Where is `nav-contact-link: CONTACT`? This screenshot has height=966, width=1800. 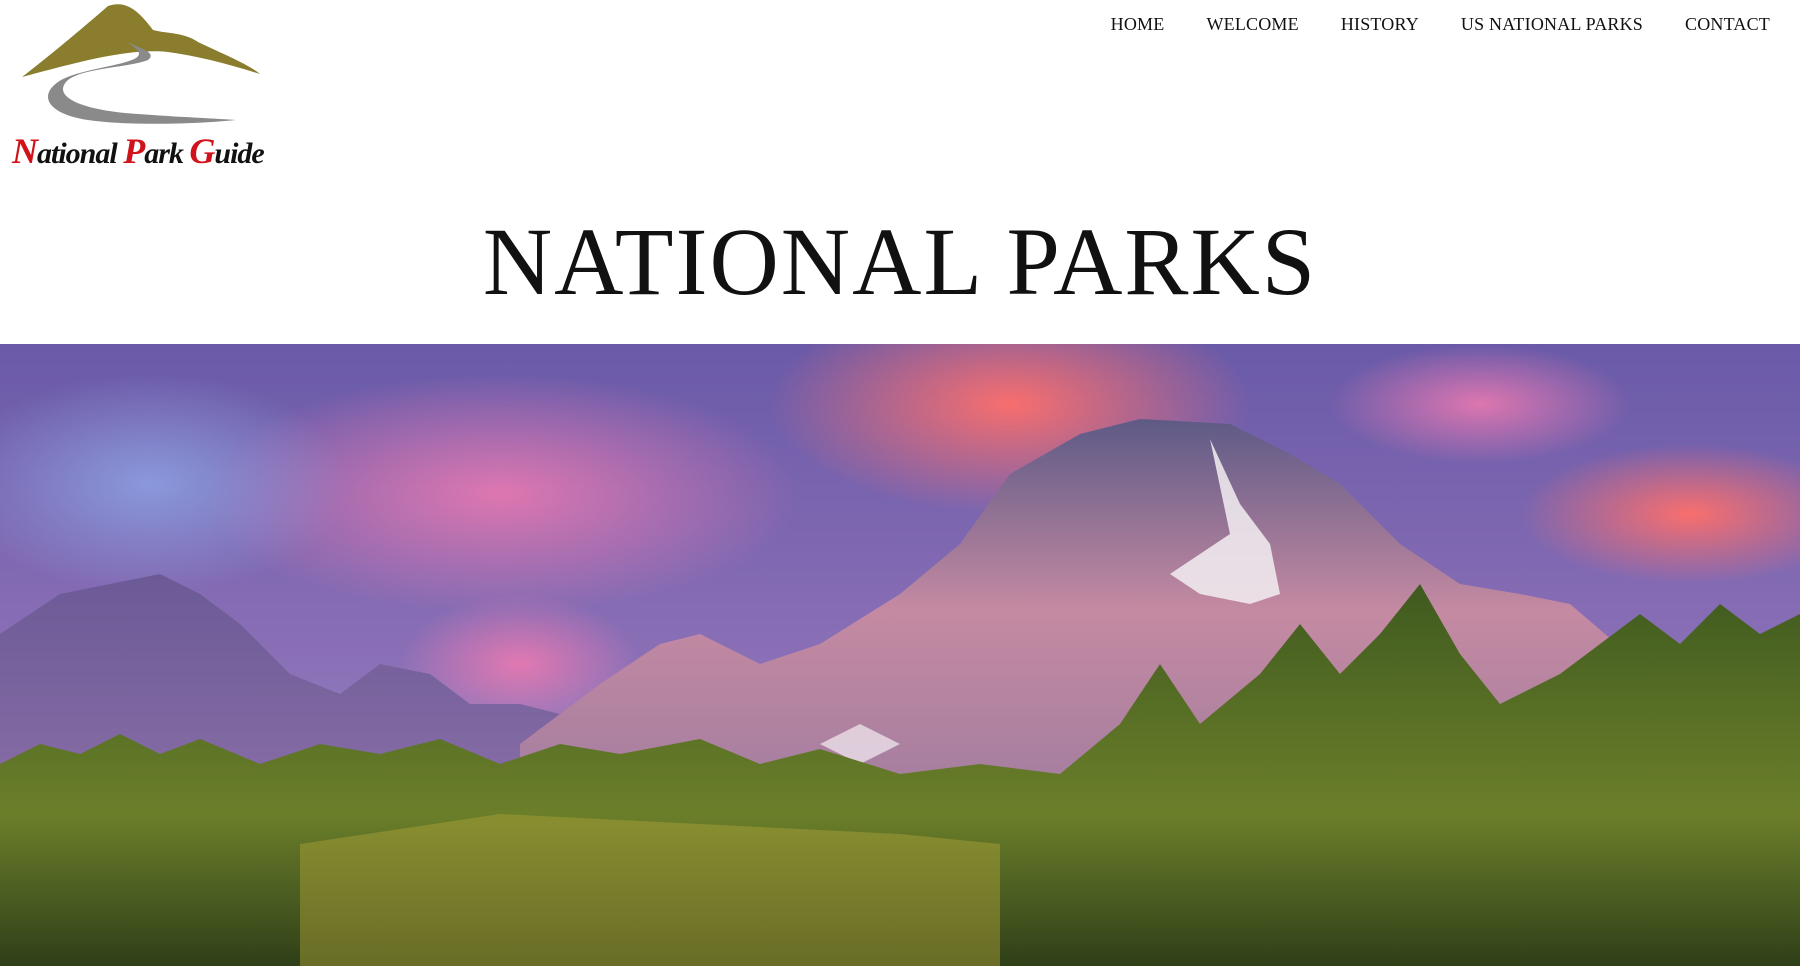 nav-contact-link: CONTACT is located at coordinates (1717, 24).